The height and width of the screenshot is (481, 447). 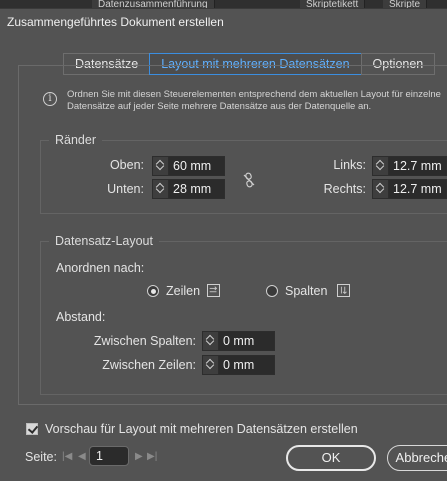 I want to click on between-rows-label: Zwischen Zeilen:, so click(x=149, y=365).